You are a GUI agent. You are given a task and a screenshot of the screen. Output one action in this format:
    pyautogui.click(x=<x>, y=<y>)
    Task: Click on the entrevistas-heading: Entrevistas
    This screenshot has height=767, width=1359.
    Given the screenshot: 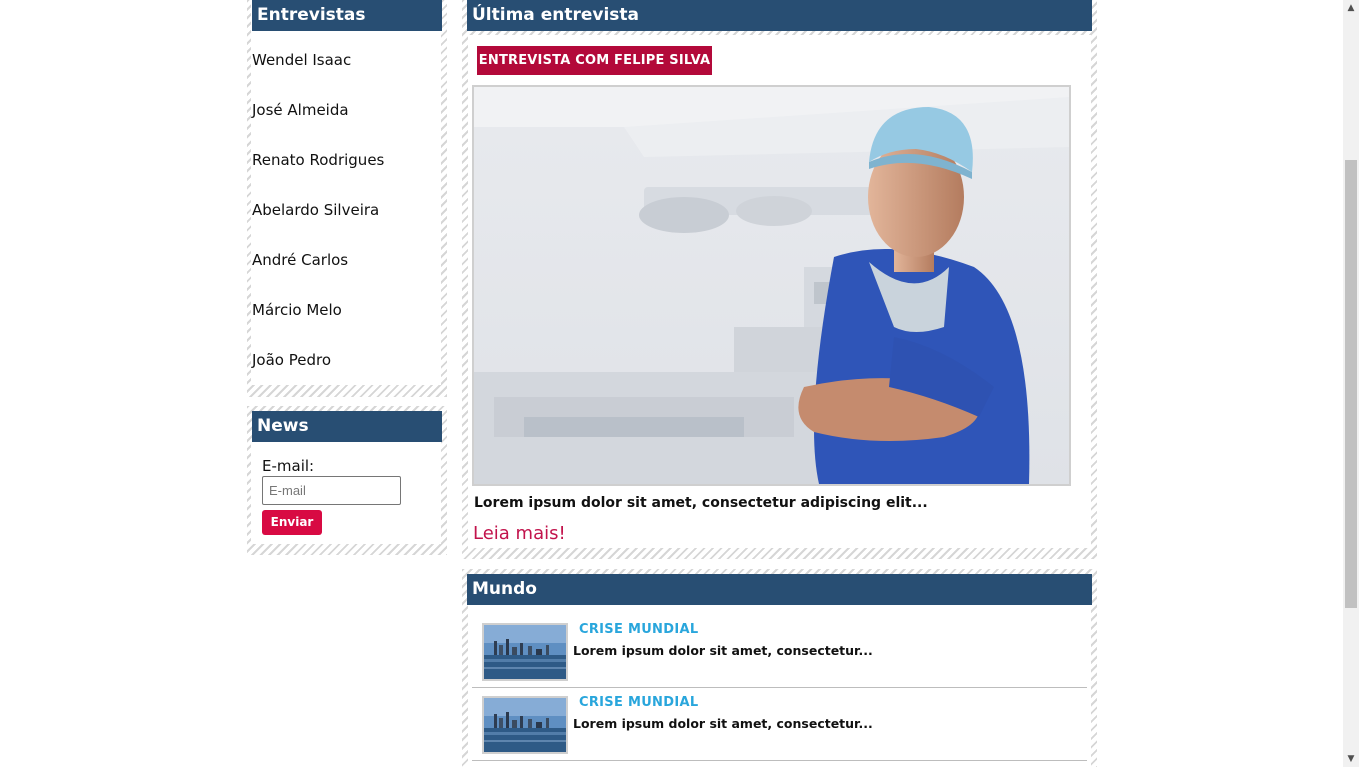 What is the action you would take?
    pyautogui.click(x=347, y=15)
    